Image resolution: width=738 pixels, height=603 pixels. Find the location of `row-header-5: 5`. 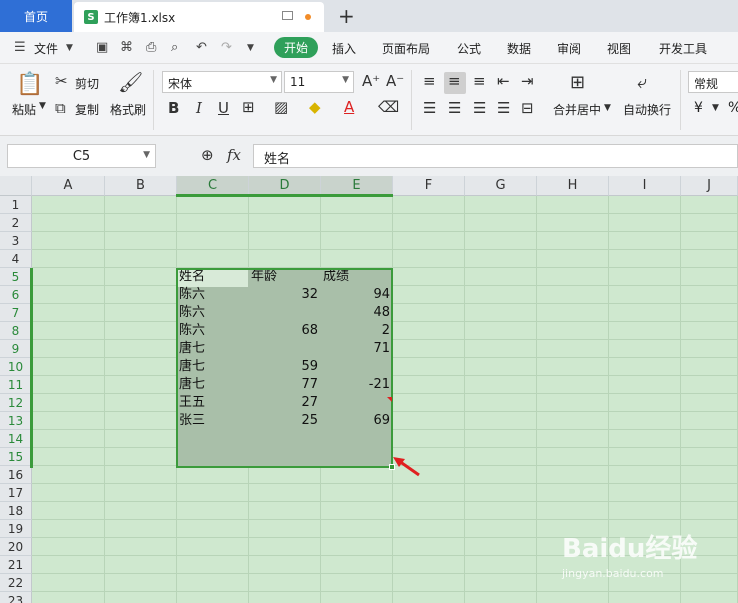

row-header-5: 5 is located at coordinates (16, 277).